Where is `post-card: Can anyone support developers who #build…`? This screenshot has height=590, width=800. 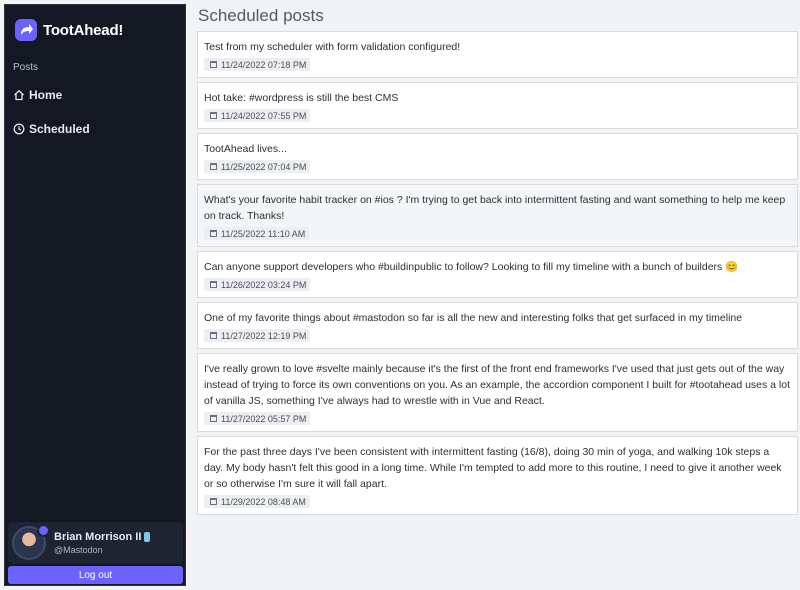 post-card: Can anyone support developers who #build… is located at coordinates (497, 274).